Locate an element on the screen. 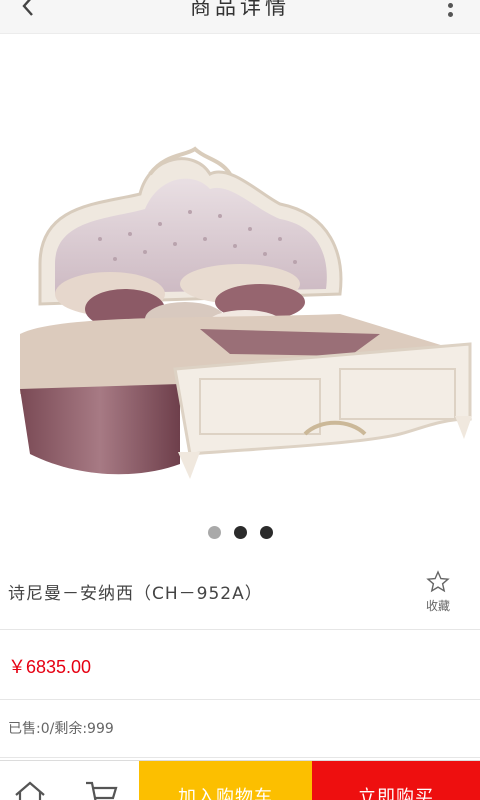  bottom-action-bar: 加入购物车 立即购买 is located at coordinates (240, 780).